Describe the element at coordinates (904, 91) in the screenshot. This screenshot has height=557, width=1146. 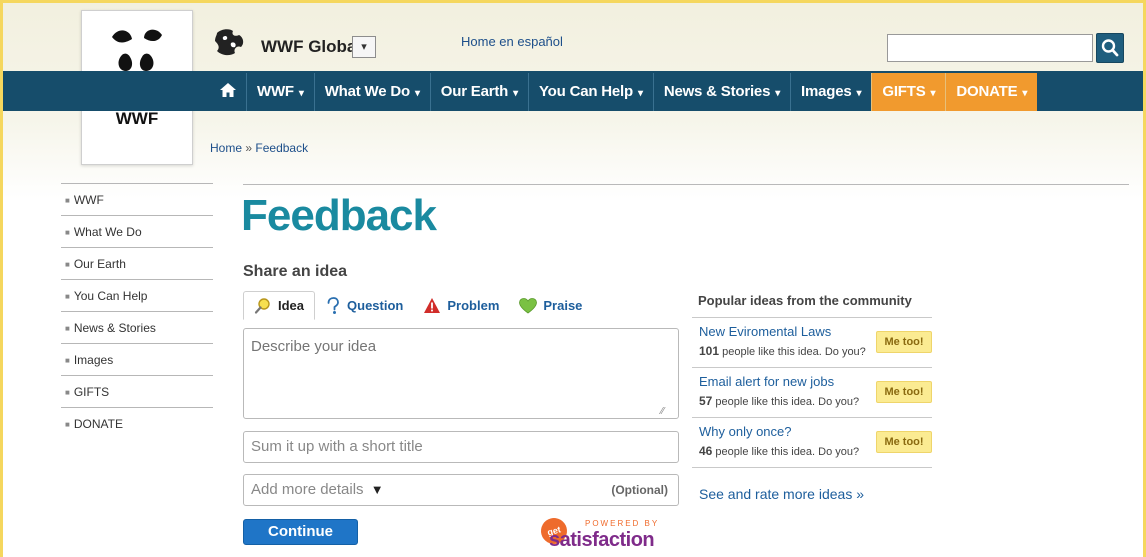
I see `nav-item-label: GIFTS` at that location.